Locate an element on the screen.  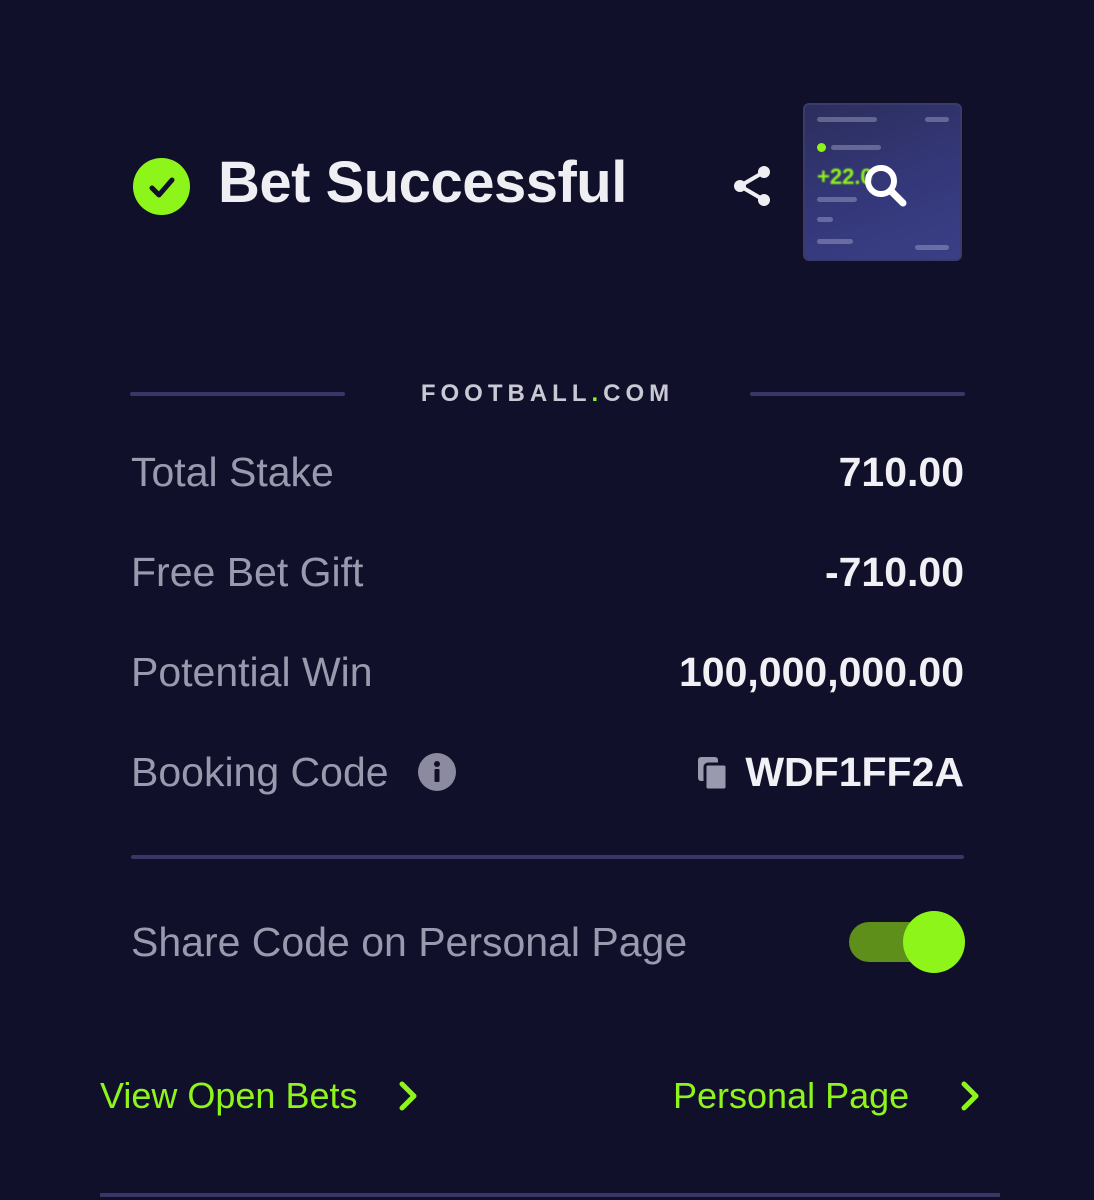
total-stake-value: 710.00 is located at coordinates (901, 472).